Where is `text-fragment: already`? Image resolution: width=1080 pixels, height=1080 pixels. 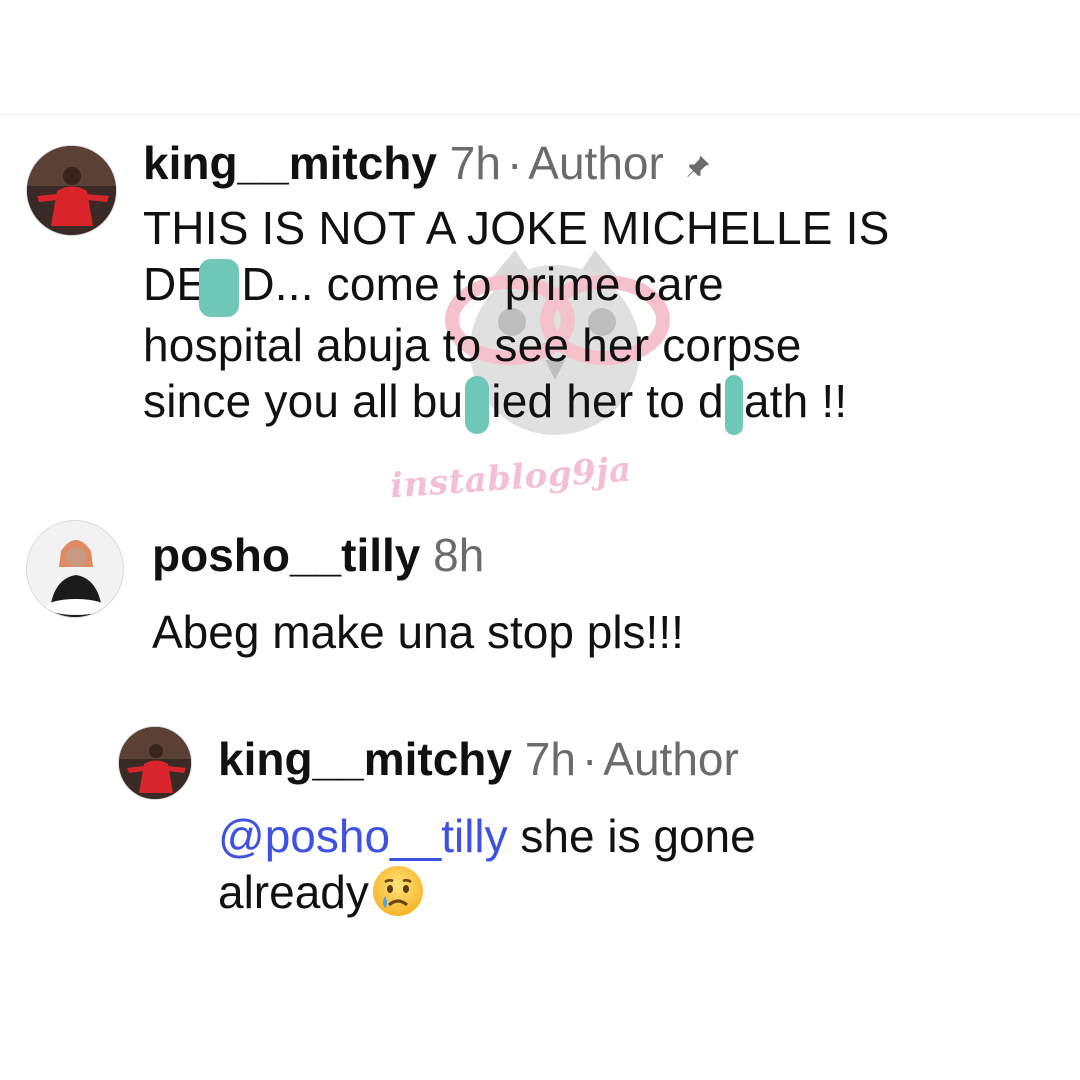 text-fragment: already is located at coordinates (293, 892).